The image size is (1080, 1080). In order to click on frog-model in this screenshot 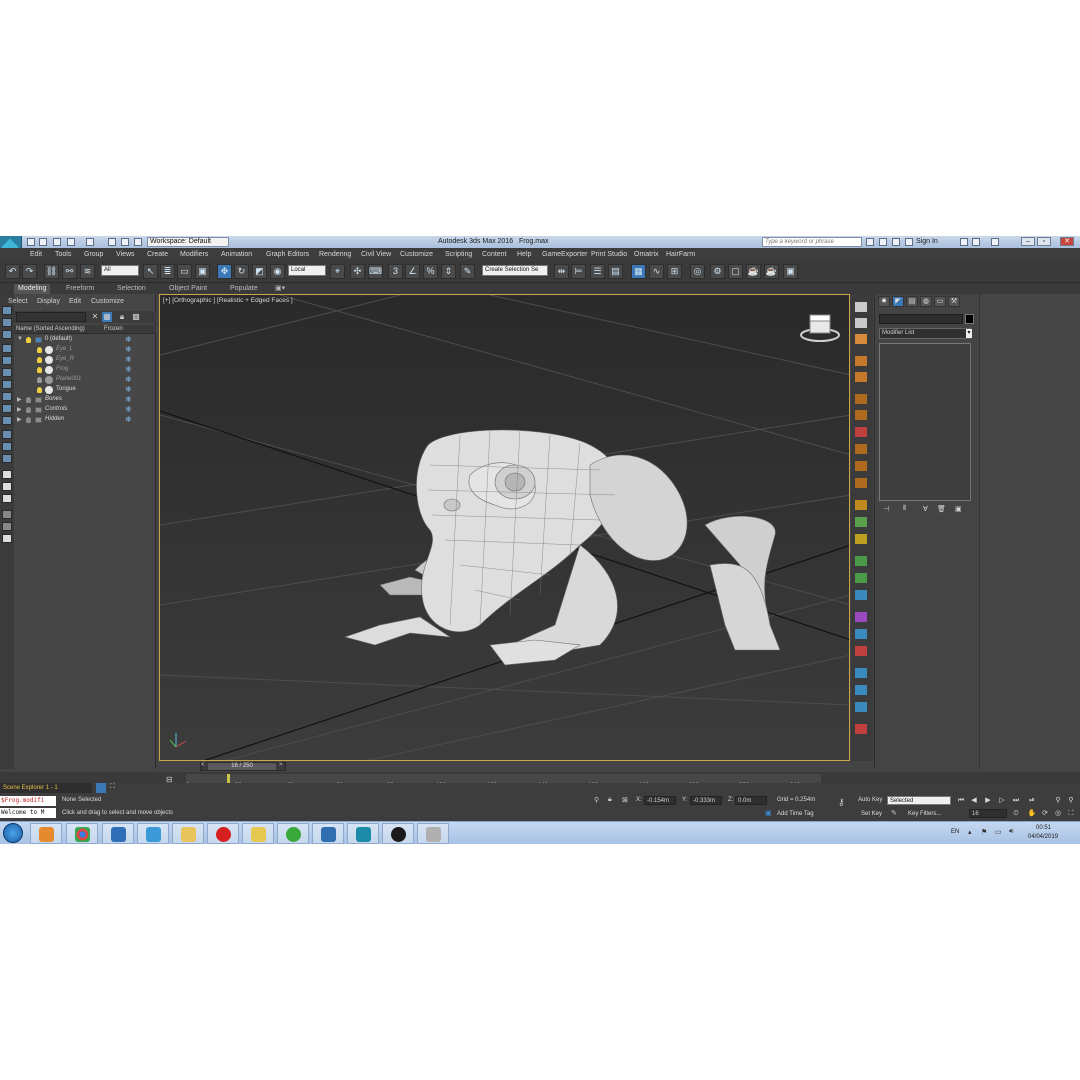, I will do `click(562, 547)`.